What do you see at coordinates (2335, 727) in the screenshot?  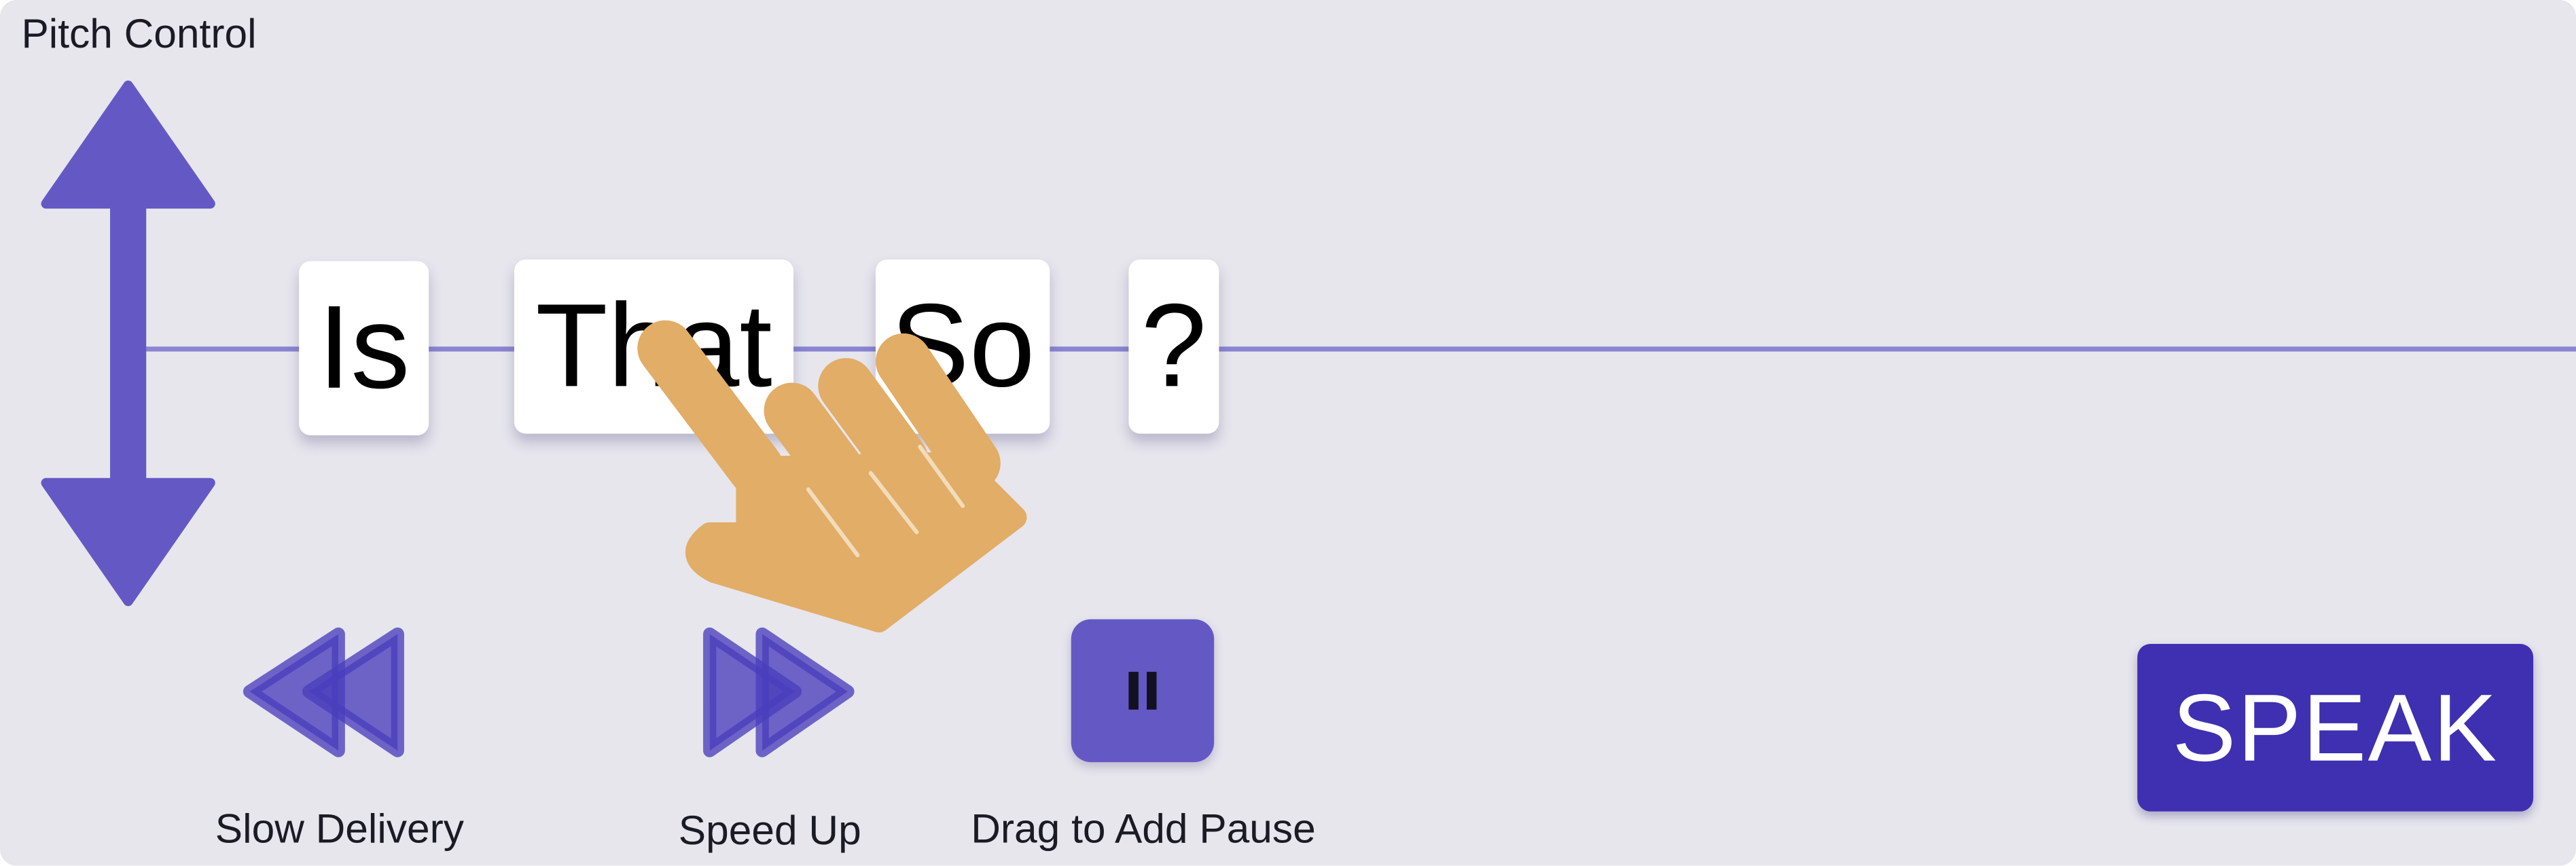 I see `speak-button: SPEAK` at bounding box center [2335, 727].